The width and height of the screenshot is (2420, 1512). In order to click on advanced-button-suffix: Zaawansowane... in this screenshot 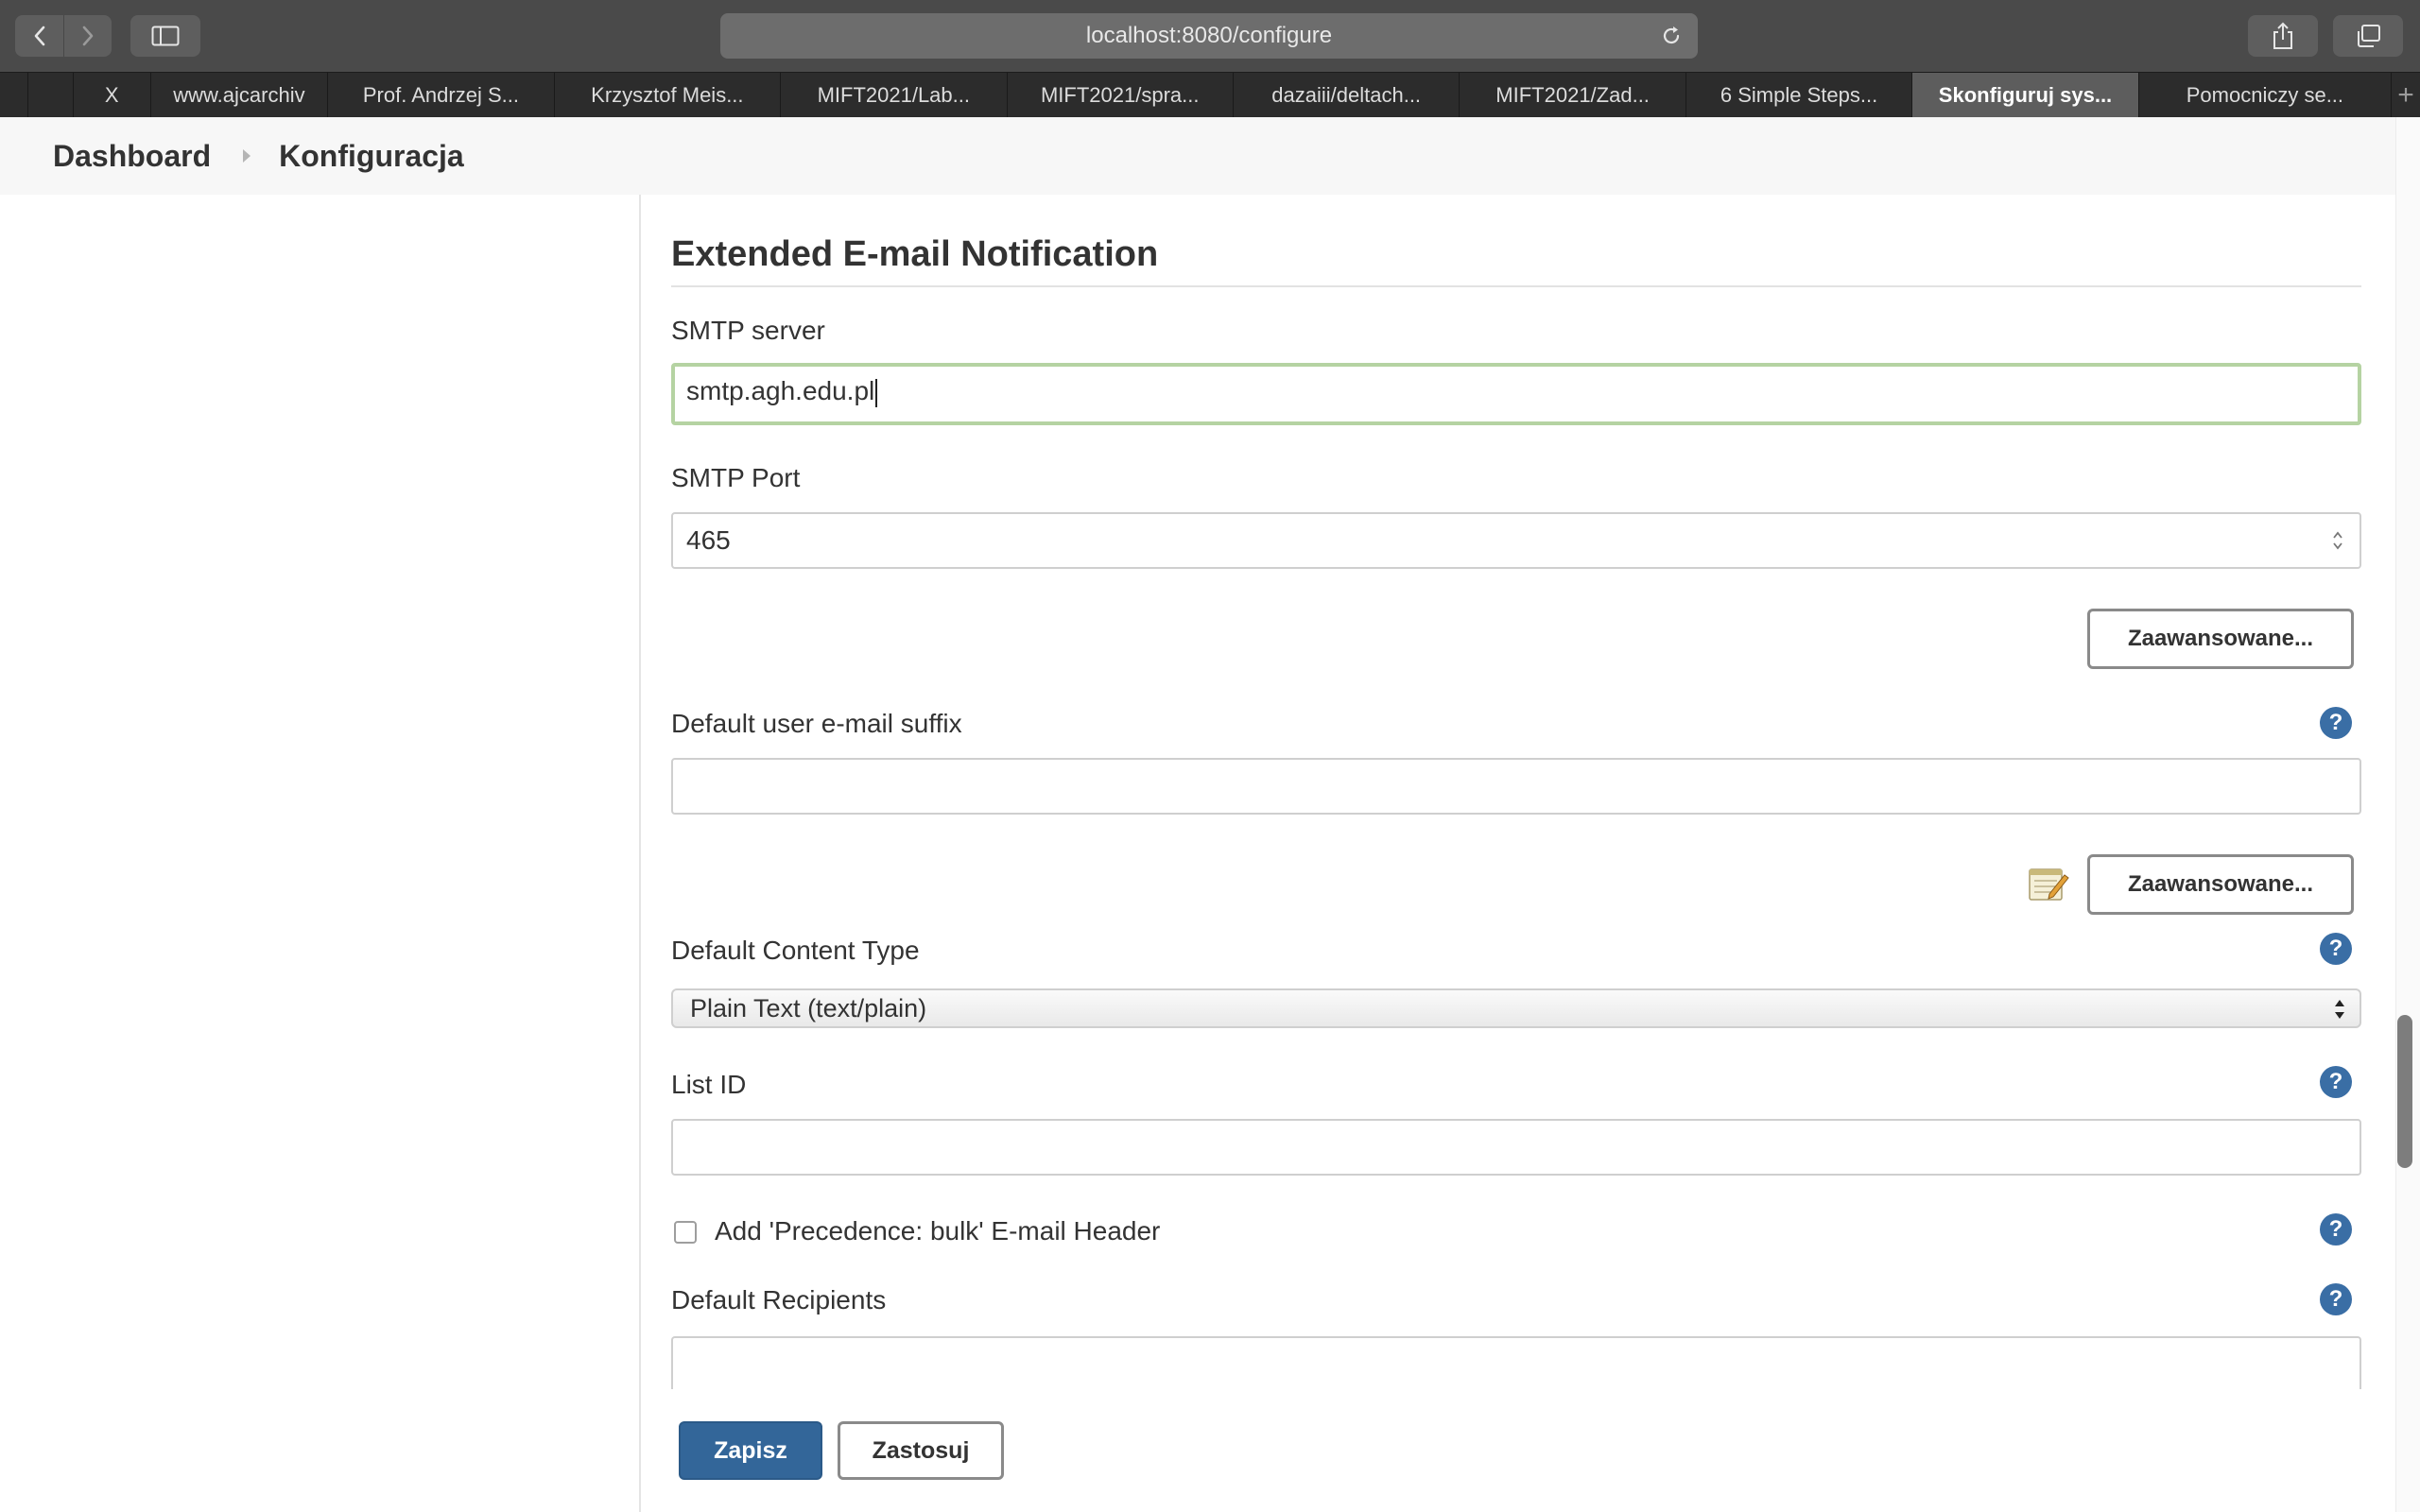, I will do `click(2220, 884)`.